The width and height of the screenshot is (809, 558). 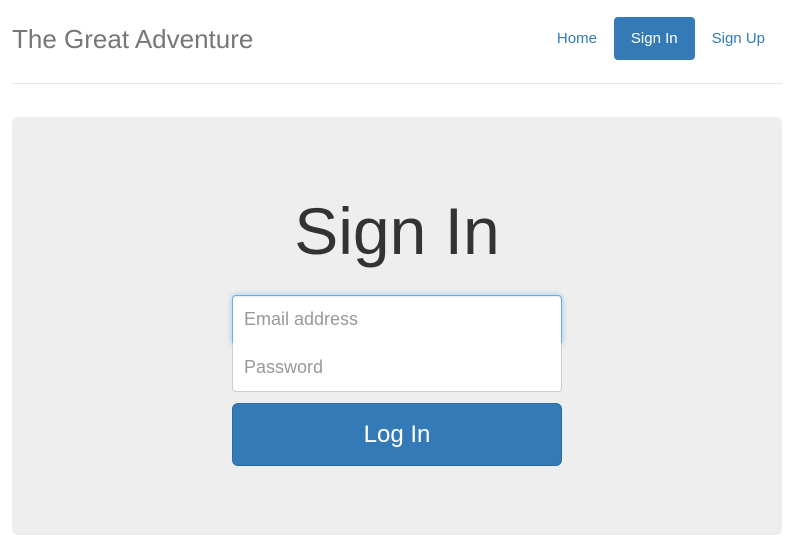 What do you see at coordinates (577, 38) in the screenshot?
I see `nav-item-home: Home` at bounding box center [577, 38].